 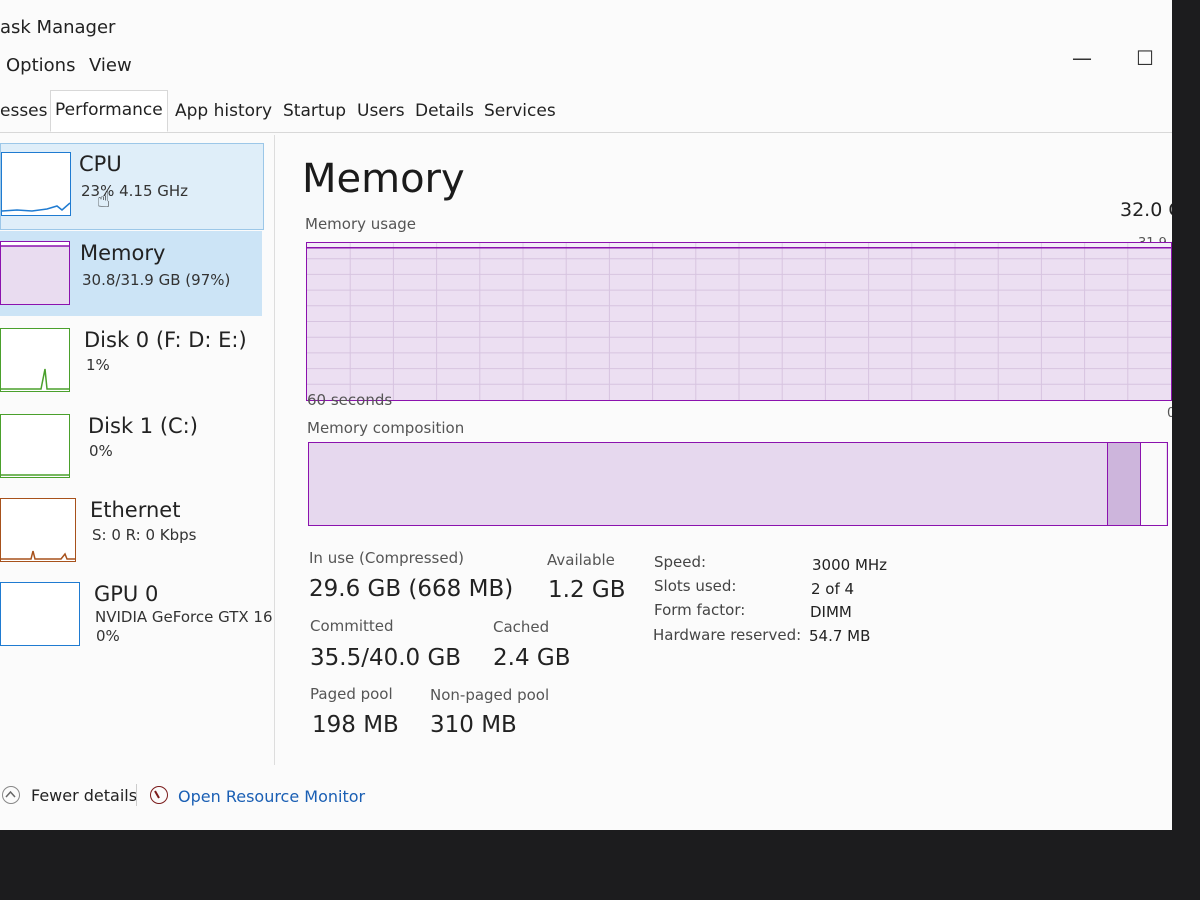 I want to click on composition-modified-segment, so click(x=1123, y=484).